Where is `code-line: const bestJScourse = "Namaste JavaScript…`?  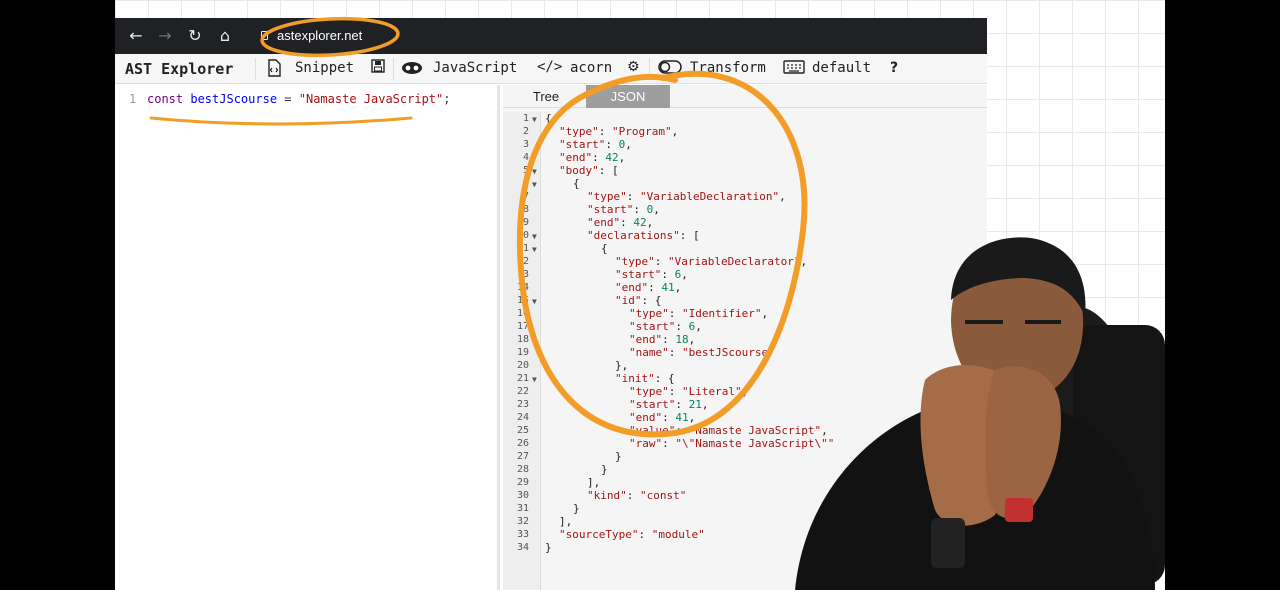
code-line: const bestJScourse = "Namaste JavaScript… is located at coordinates (298, 99).